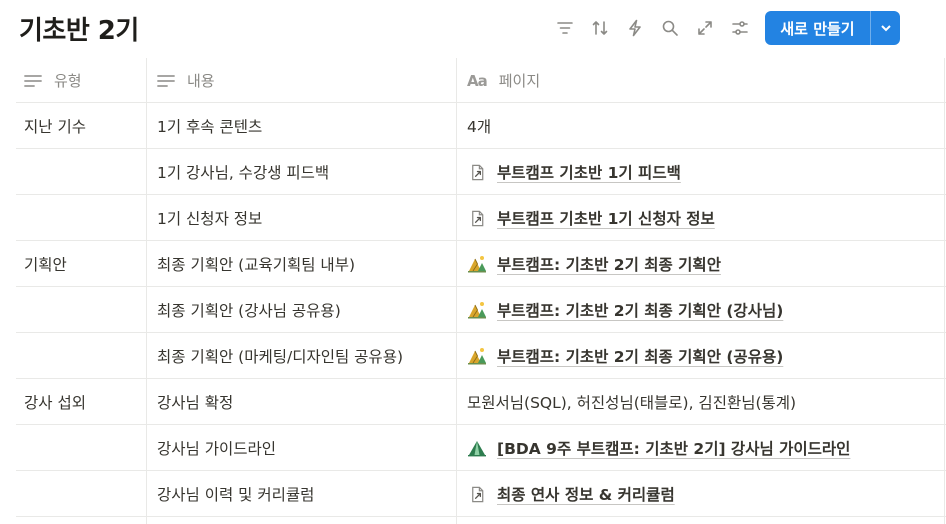  What do you see at coordinates (589, 172) in the screenshot?
I see `page-link-text: 부트캠프 기초반 1기 피드백` at bounding box center [589, 172].